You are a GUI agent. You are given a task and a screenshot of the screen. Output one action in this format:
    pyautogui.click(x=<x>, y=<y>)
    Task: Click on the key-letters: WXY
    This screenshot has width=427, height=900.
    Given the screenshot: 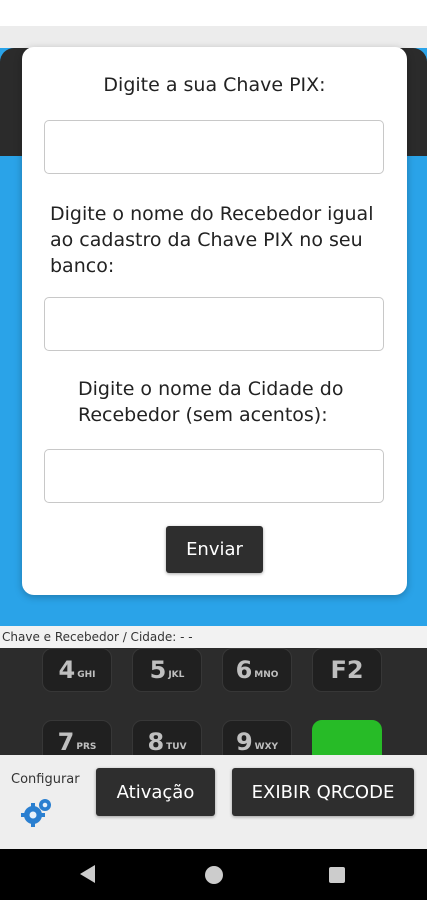 What is the action you would take?
    pyautogui.click(x=266, y=747)
    